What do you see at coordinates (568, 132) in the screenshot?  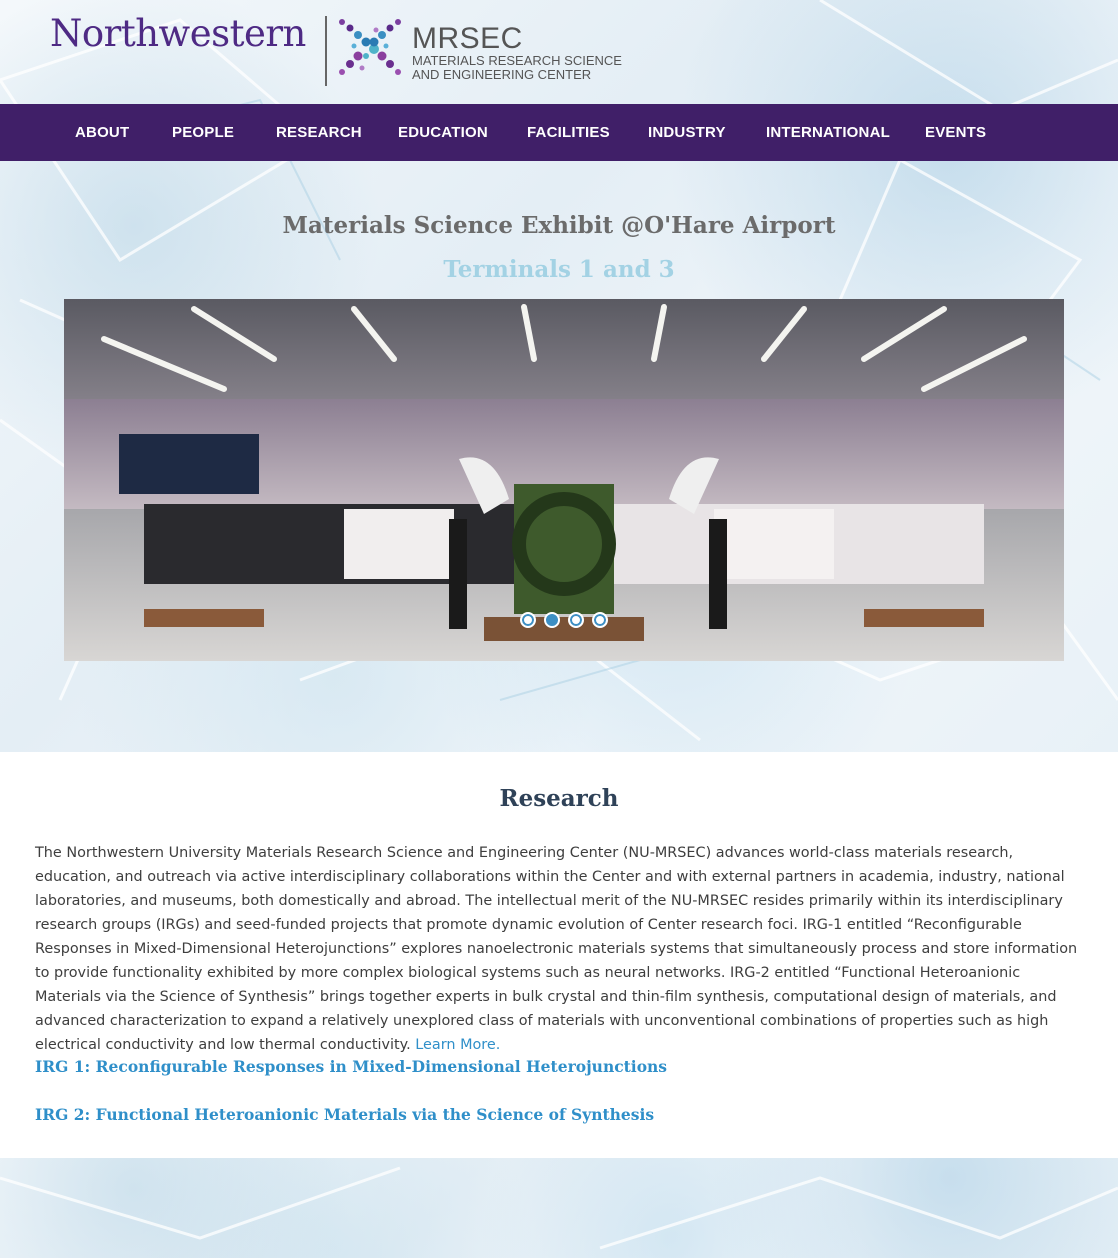 I see `nav-facilities: FACILITIES` at bounding box center [568, 132].